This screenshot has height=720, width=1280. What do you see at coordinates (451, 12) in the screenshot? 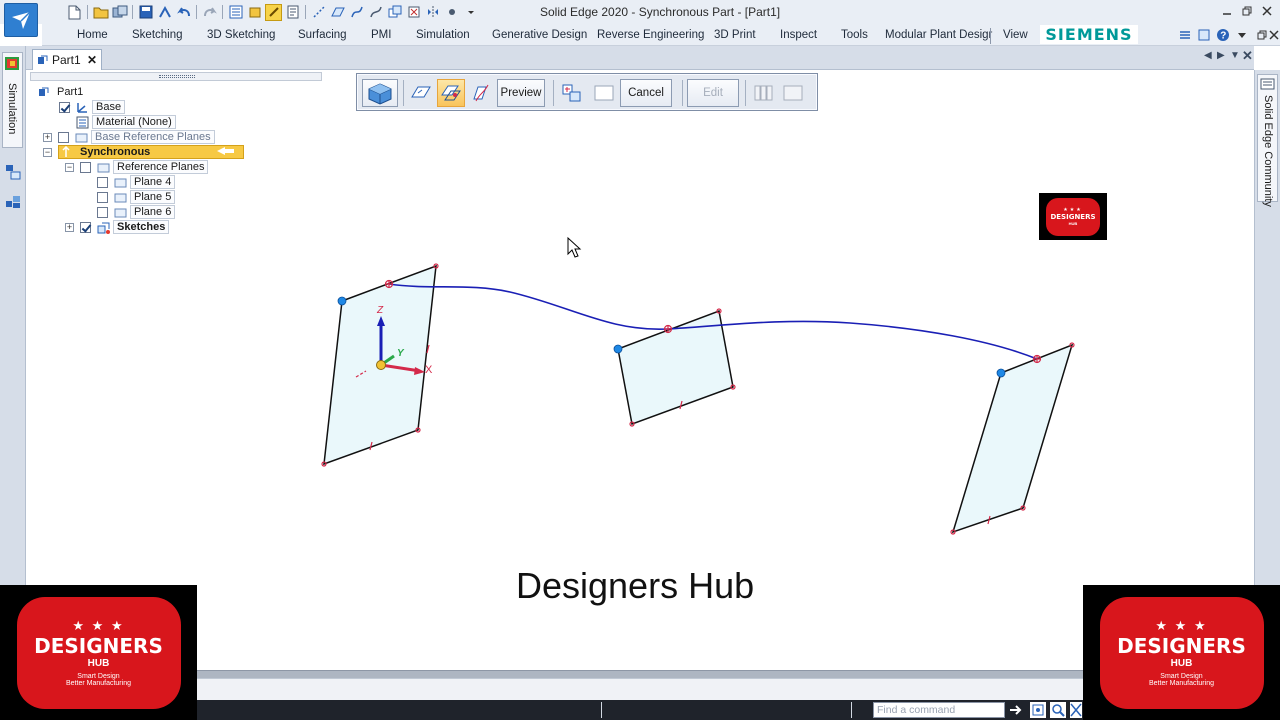
I see `record-icon` at bounding box center [451, 12].